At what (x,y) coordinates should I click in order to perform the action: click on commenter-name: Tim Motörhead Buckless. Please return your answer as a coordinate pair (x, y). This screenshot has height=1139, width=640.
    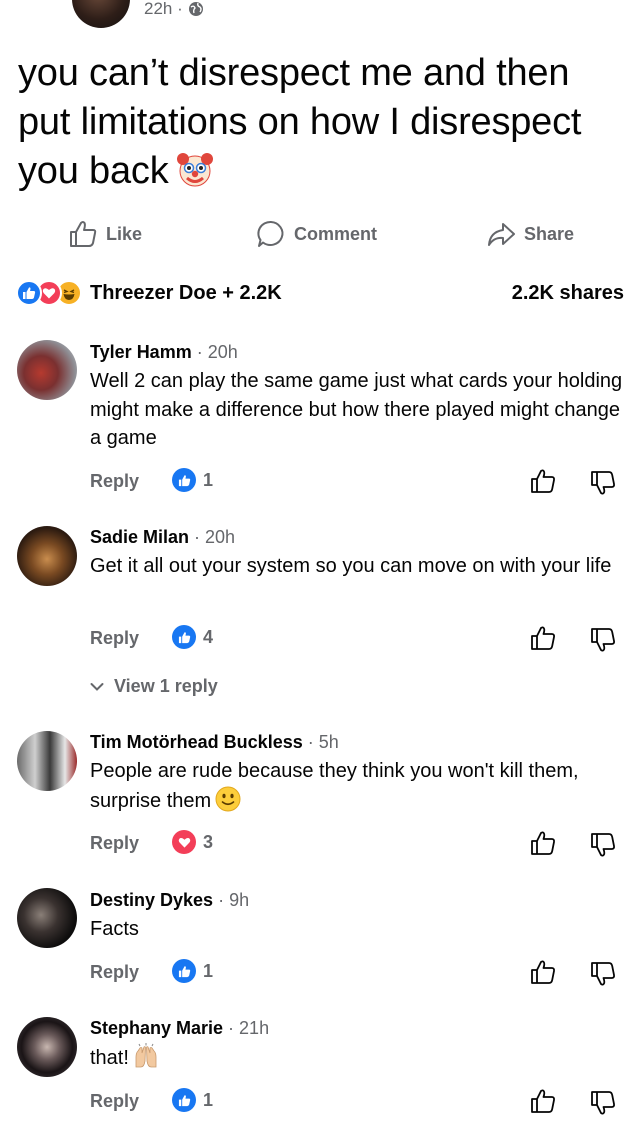
    Looking at the image, I should click on (196, 742).